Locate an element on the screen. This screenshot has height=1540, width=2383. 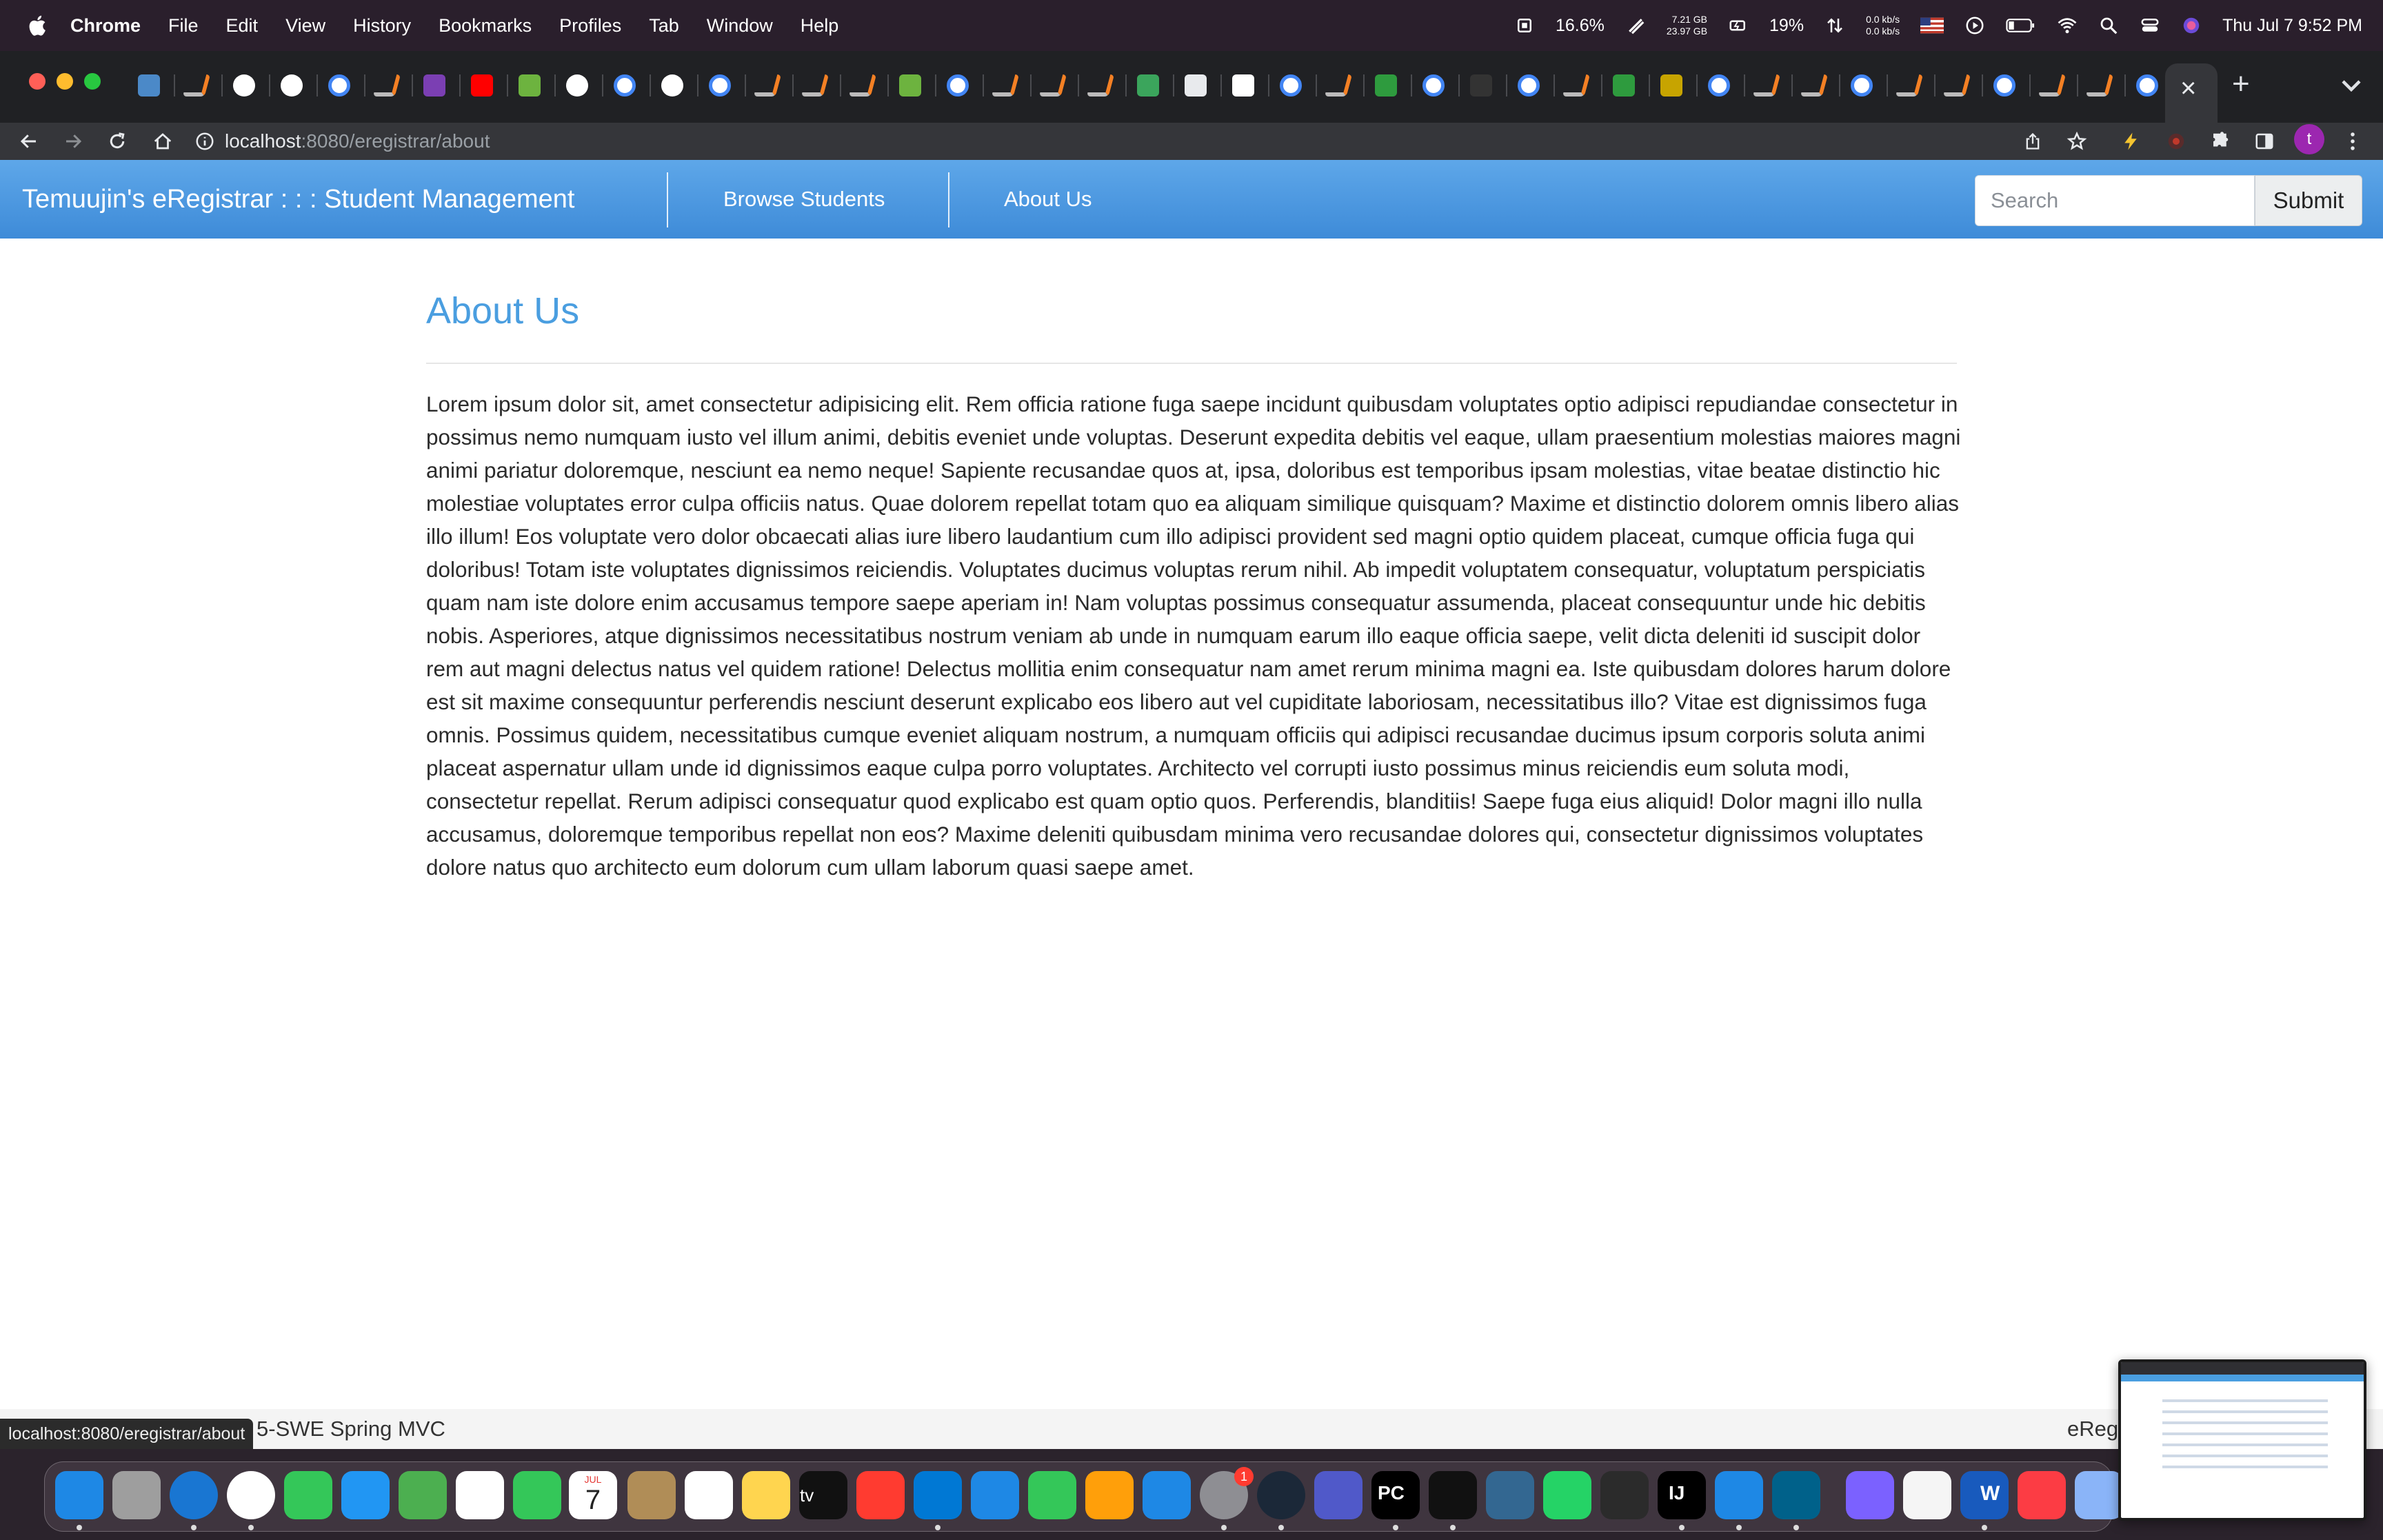
dock-reminders-icon is located at coordinates (709, 1495).